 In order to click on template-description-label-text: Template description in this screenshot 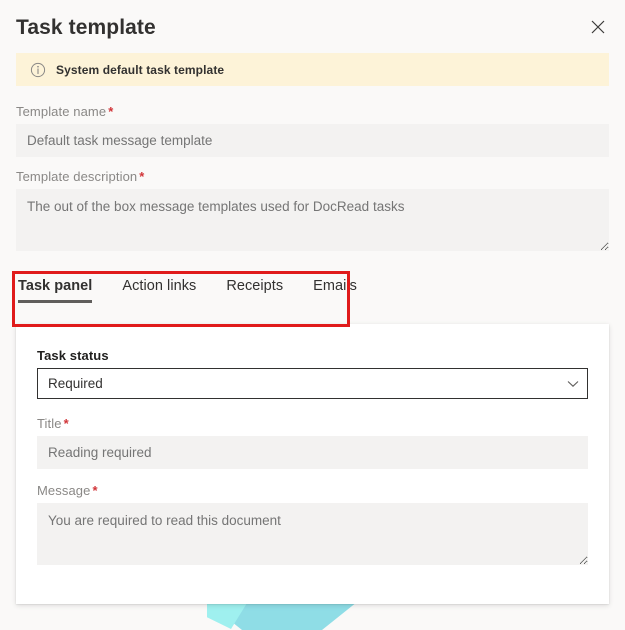, I will do `click(77, 176)`.